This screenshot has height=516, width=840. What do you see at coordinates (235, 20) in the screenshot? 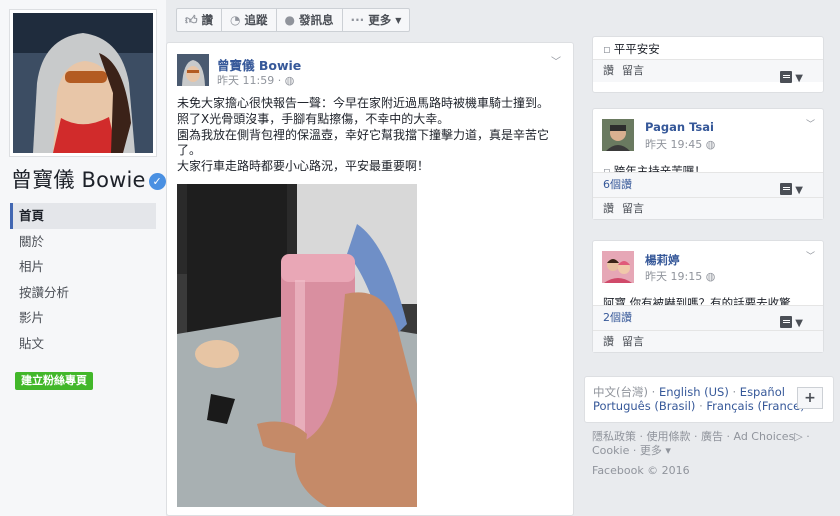
I see `rss-icon: ◔` at bounding box center [235, 20].